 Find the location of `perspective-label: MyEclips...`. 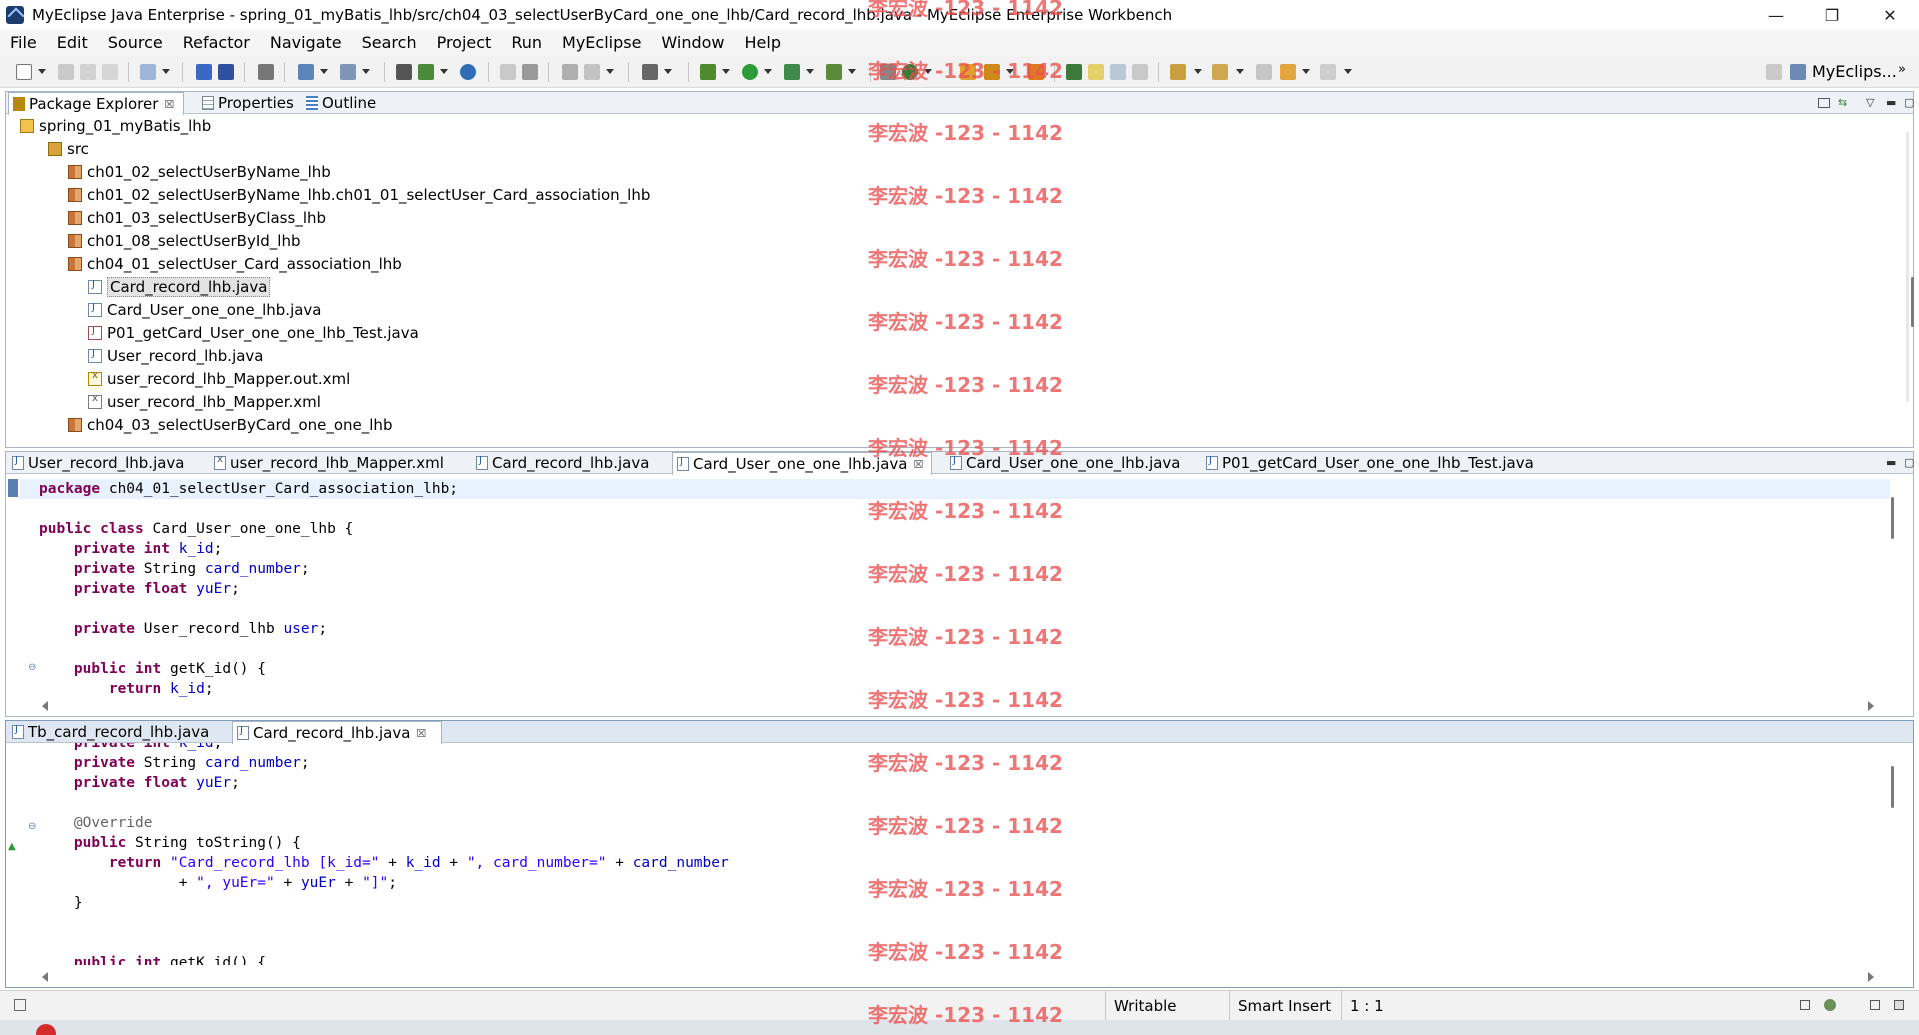

perspective-label: MyEclips... is located at coordinates (1854, 71).